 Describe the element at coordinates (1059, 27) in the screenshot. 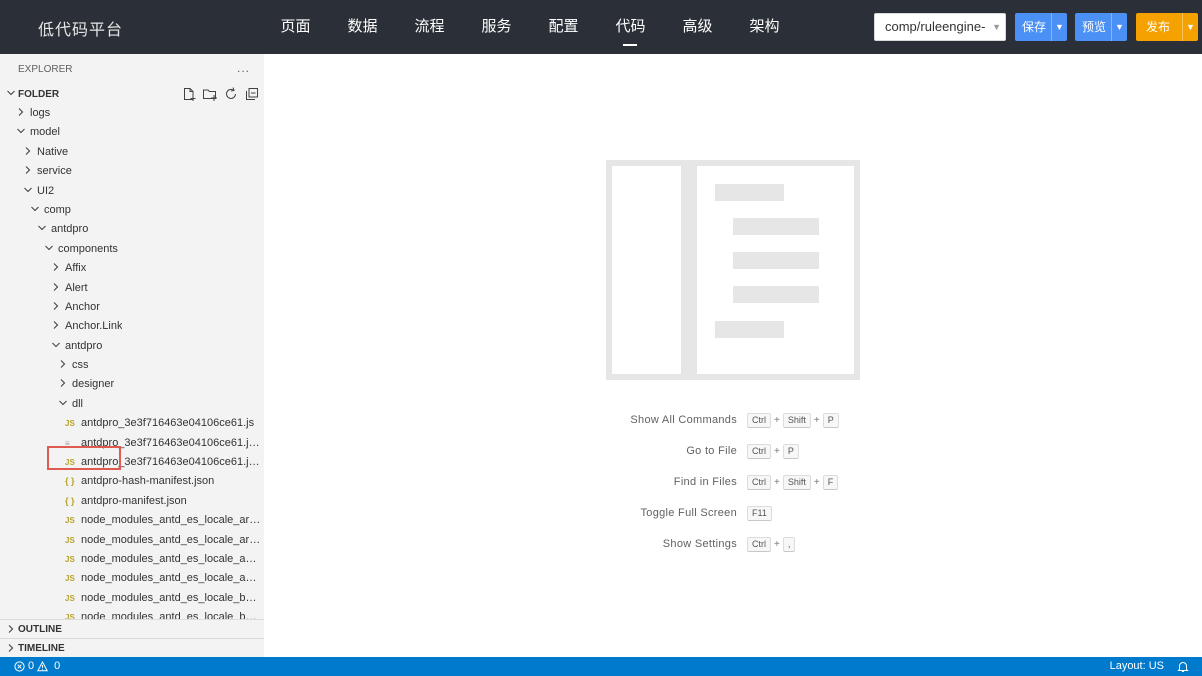

I see `save-dropdown-icon: ▼` at that location.